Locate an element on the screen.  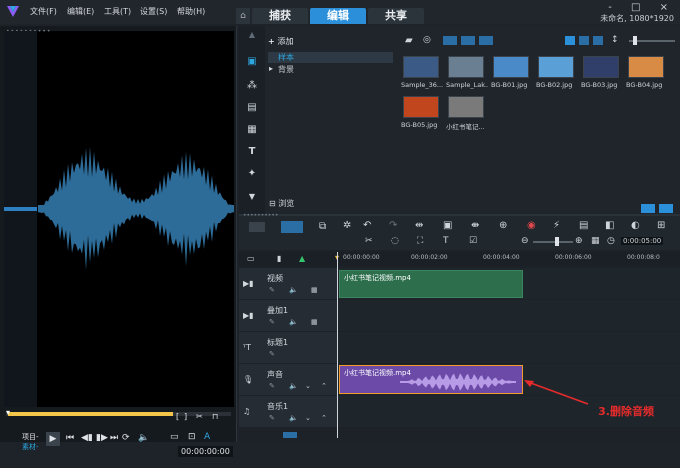
playhead-handle: ▾ is located at coordinates (8, 412).